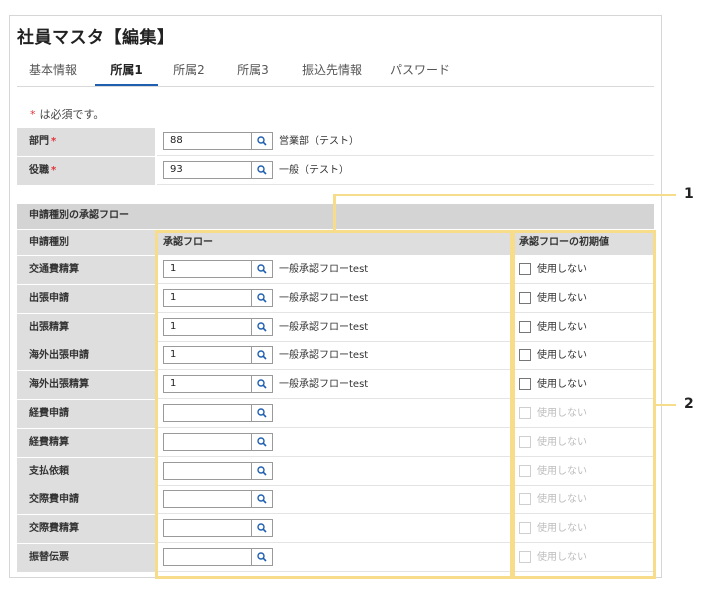 Image resolution: width=708 pixels, height=594 pixels. What do you see at coordinates (67, 114) in the screenshot?
I see `required-note: * は必須です。` at bounding box center [67, 114].